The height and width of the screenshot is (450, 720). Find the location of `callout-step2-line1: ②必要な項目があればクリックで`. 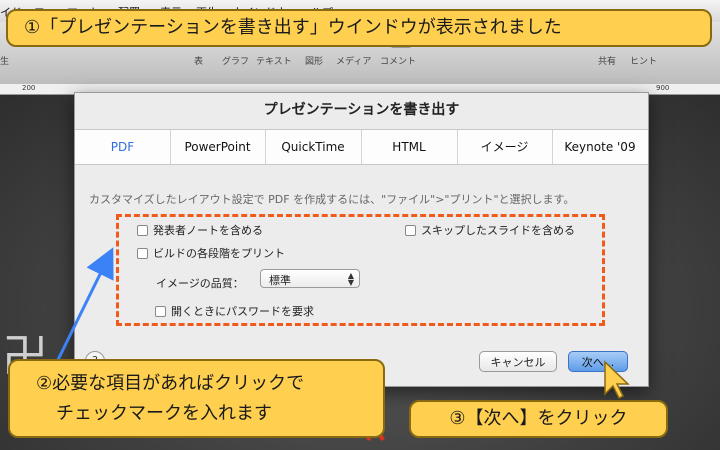

callout-step2-line1: ②必要な項目があればクリックで is located at coordinates (170, 383).